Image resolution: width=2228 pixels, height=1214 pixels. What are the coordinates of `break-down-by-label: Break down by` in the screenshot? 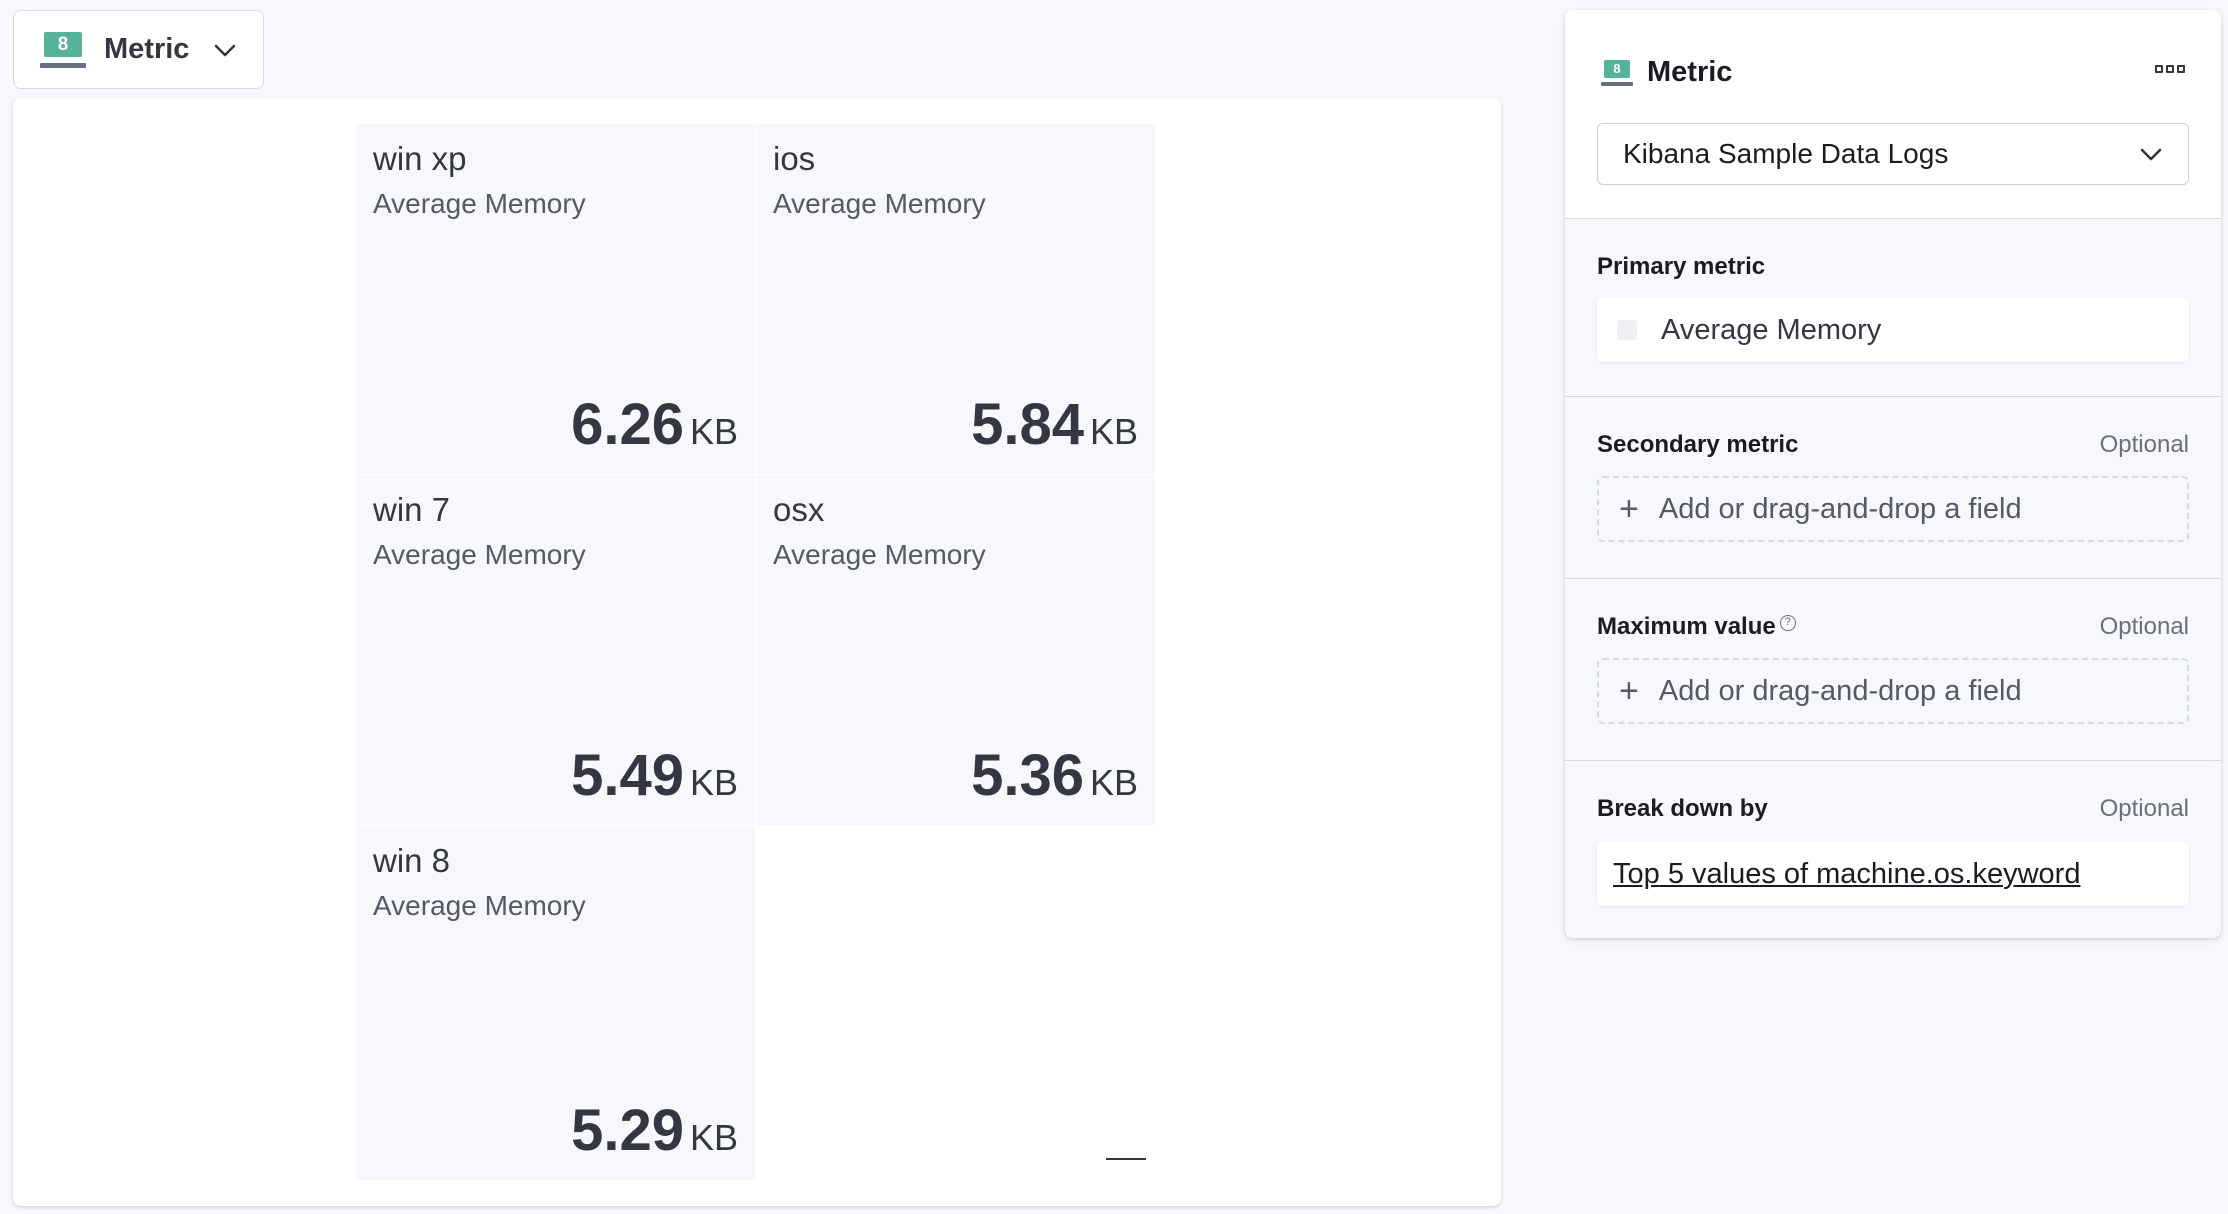 It's located at (1682, 808).